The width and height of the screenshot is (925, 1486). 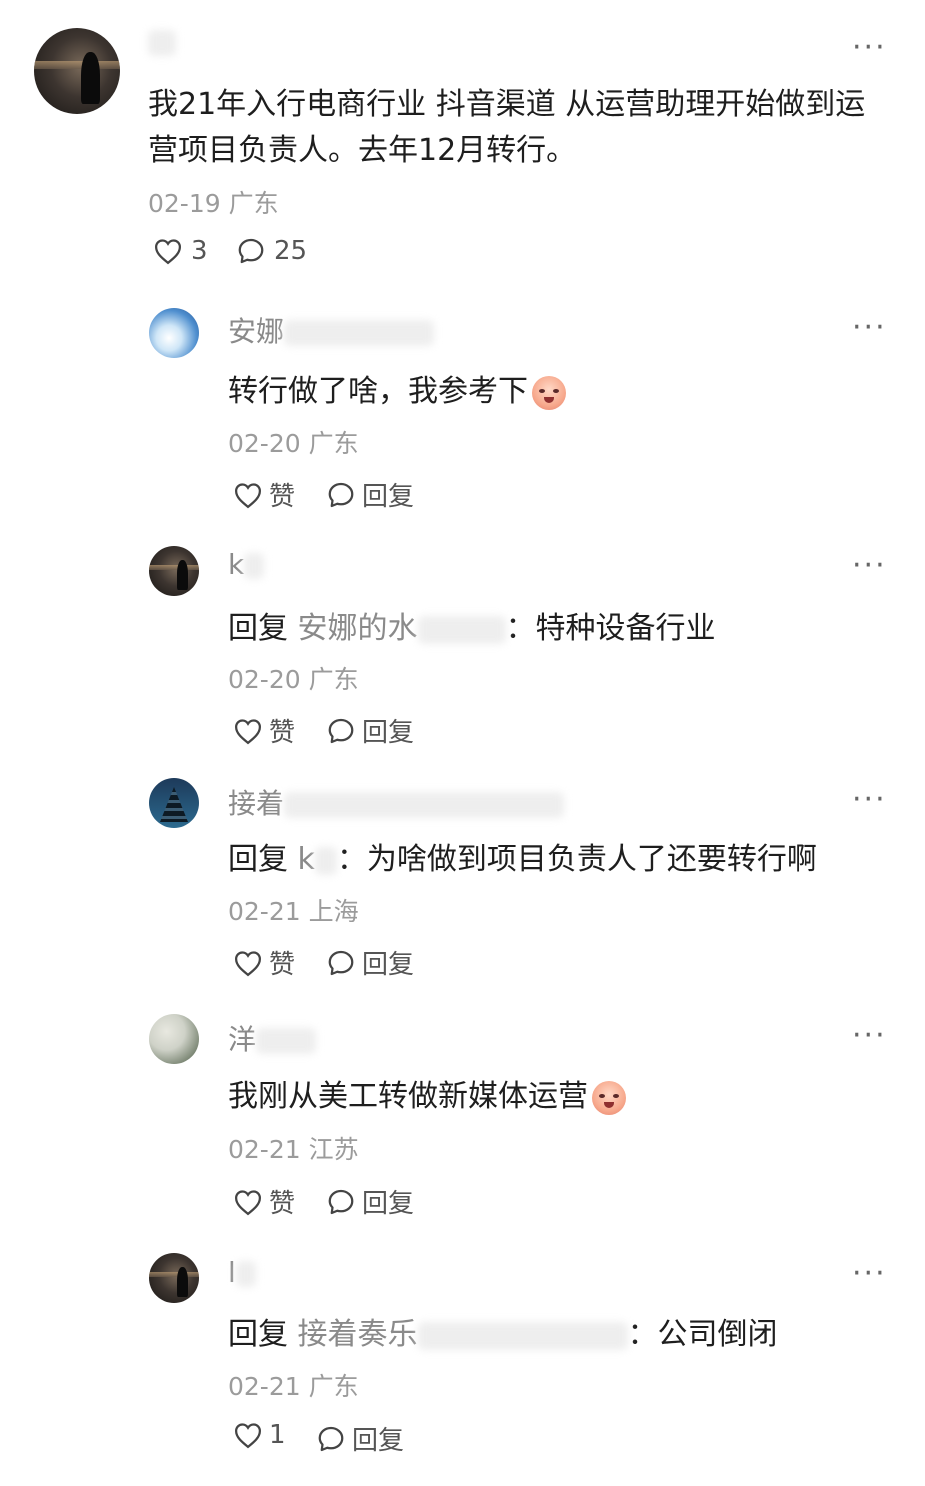 I want to click on reply-author-name: 安娜, so click(x=331, y=330).